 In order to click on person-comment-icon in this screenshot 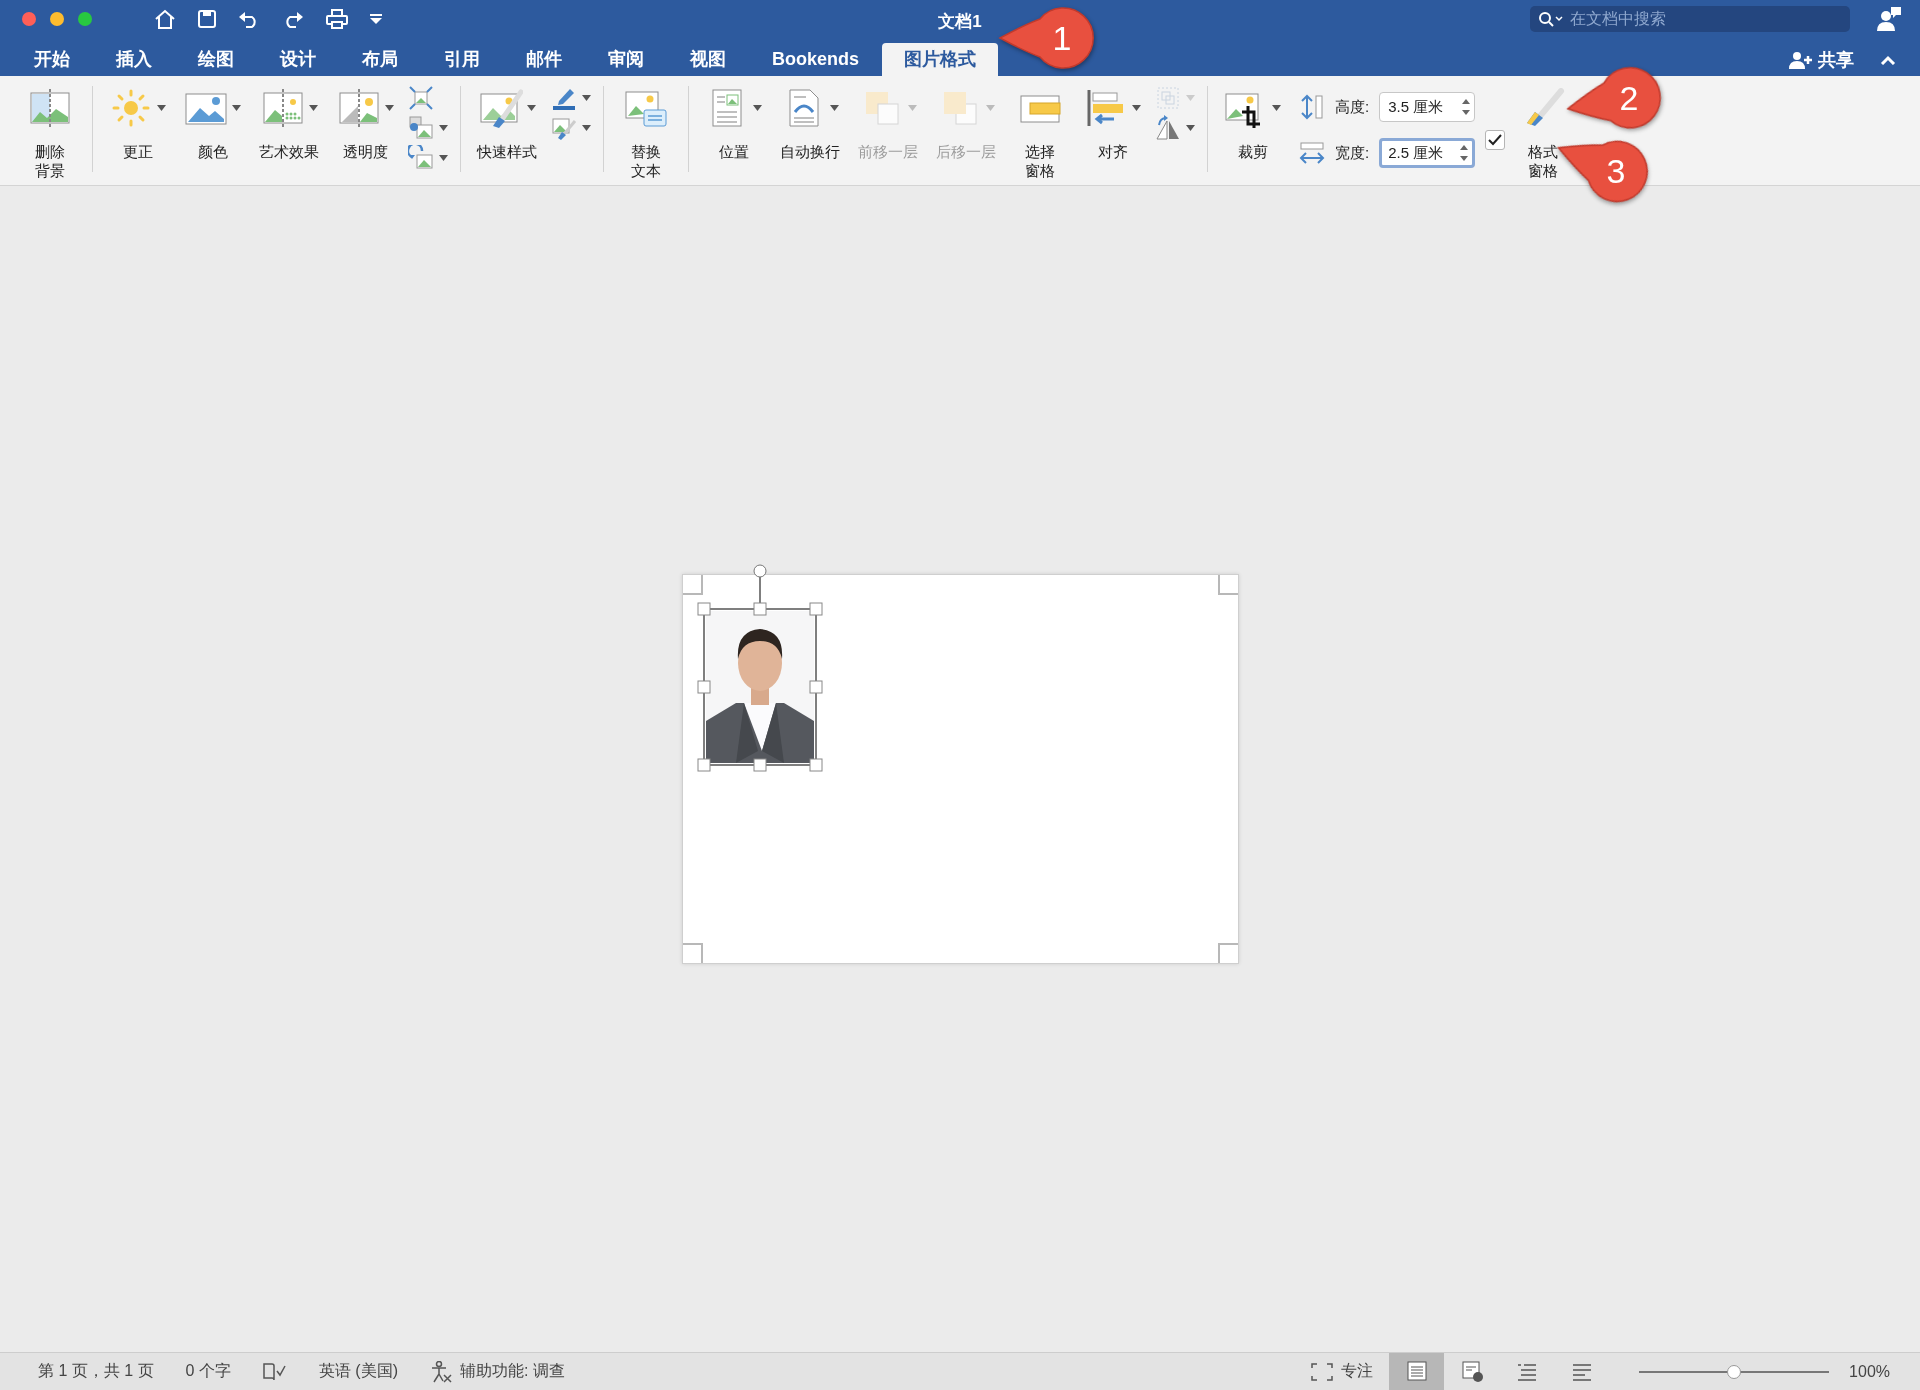, I will do `click(1889, 19)`.